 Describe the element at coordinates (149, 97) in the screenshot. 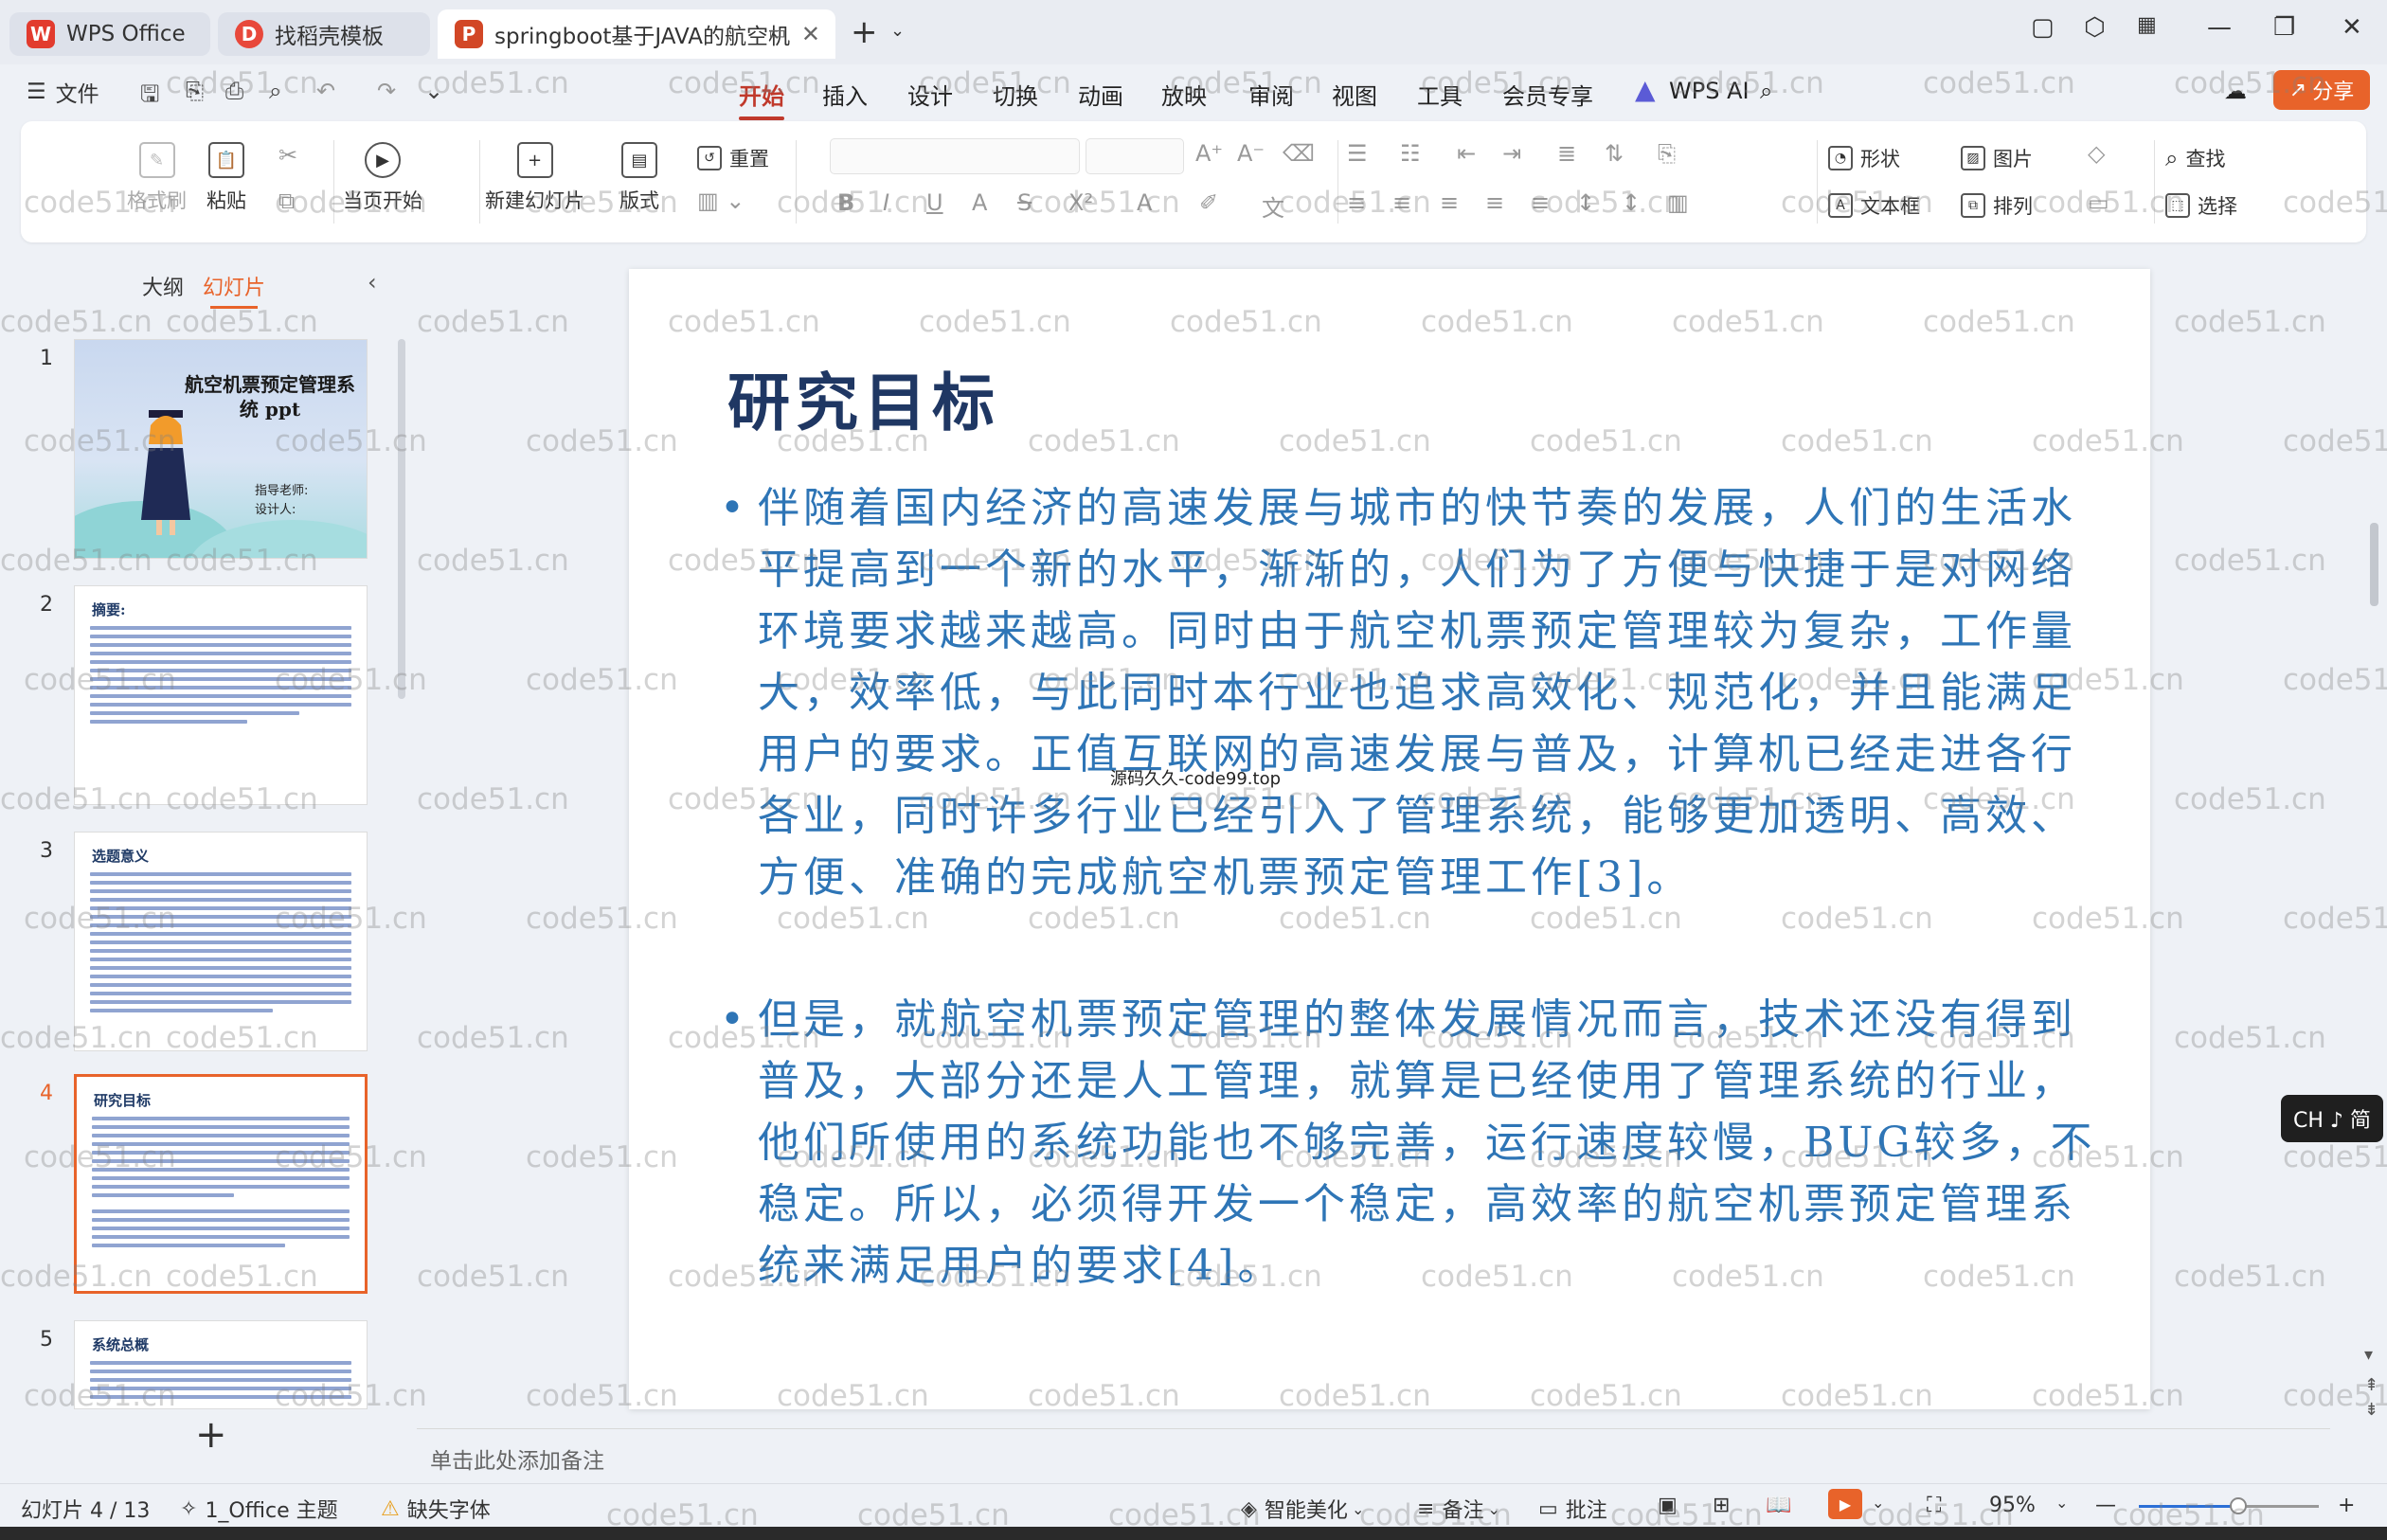

I see `save-icon: 🖫` at that location.